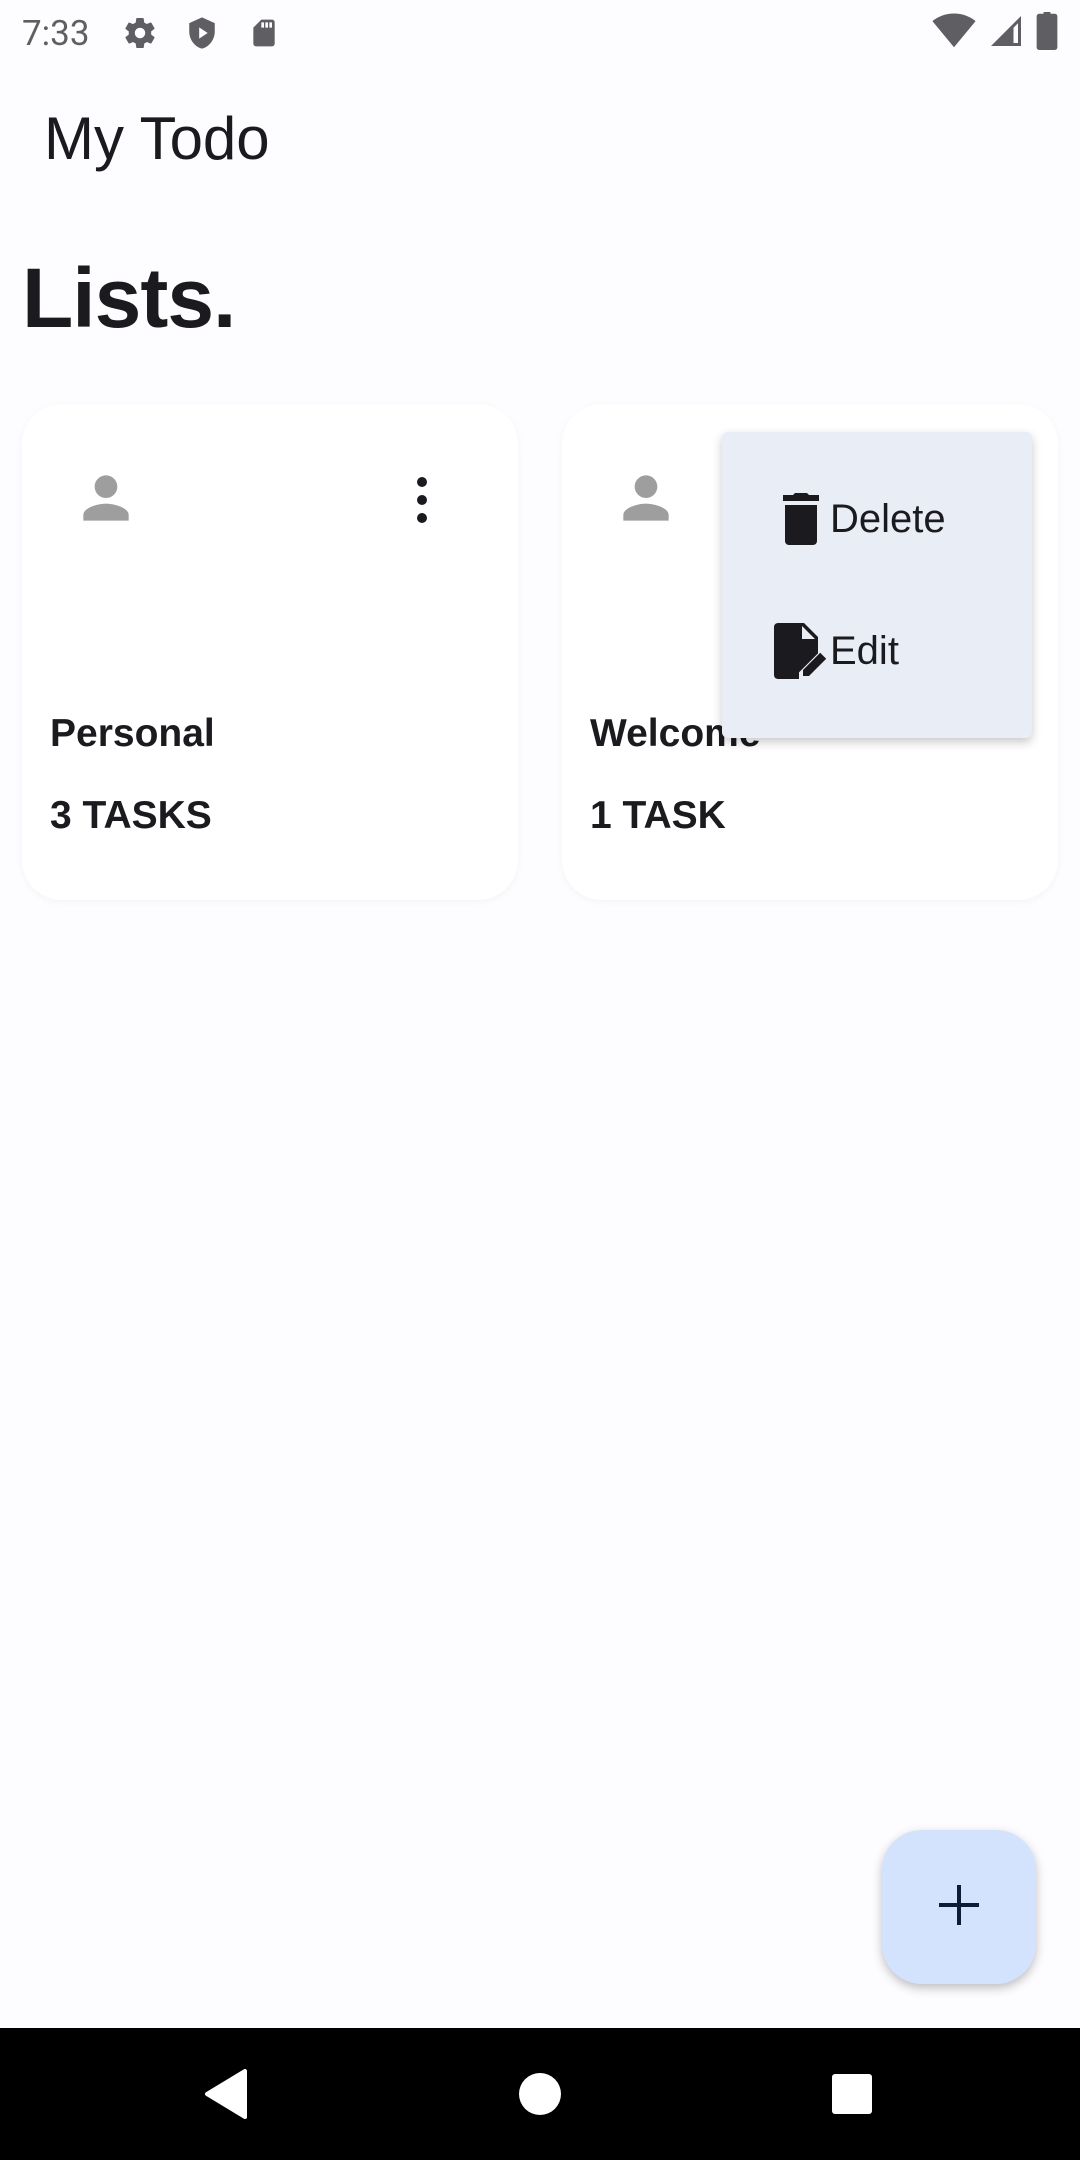 Image resolution: width=1080 pixels, height=2160 pixels. What do you see at coordinates (129, 298) in the screenshot?
I see `page-title: Lists.` at bounding box center [129, 298].